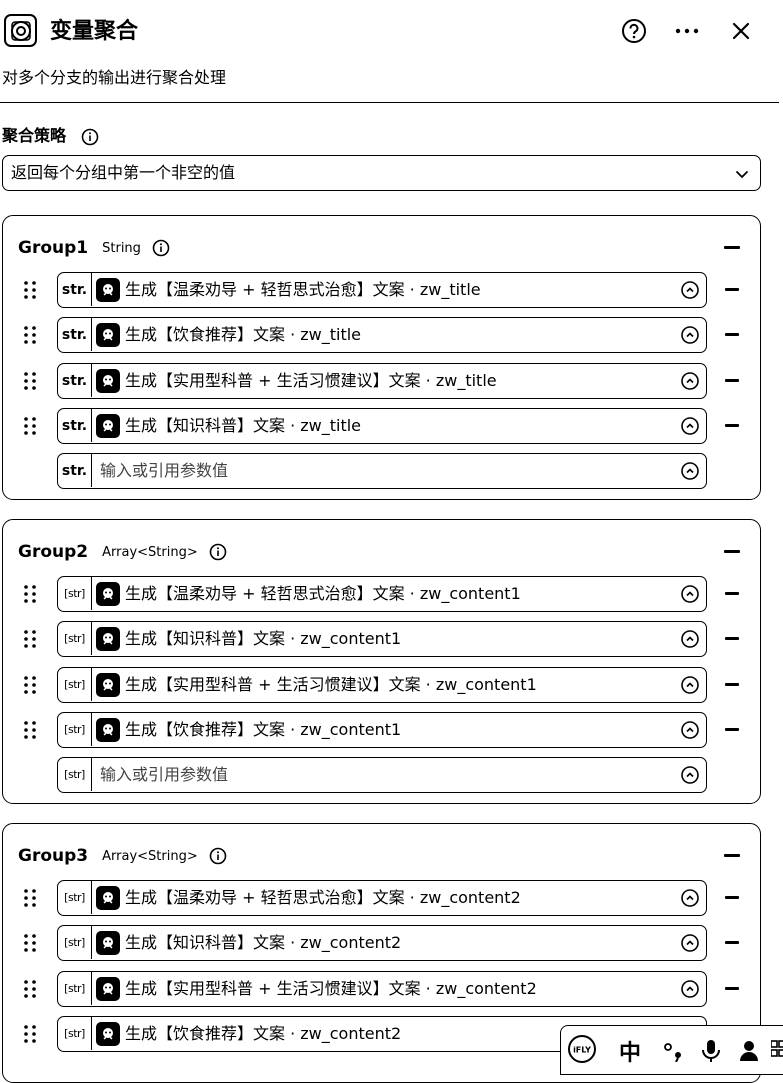 The height and width of the screenshot is (1083, 783). I want to click on group-header: Group3 Array<String>, so click(123, 856).